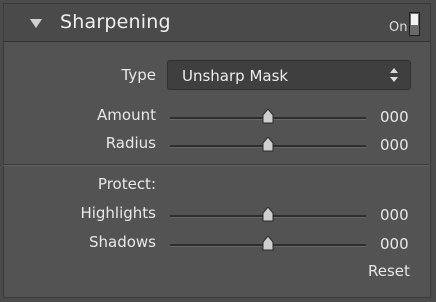  What do you see at coordinates (126, 184) in the screenshot?
I see `protect-label: Protect:` at bounding box center [126, 184].